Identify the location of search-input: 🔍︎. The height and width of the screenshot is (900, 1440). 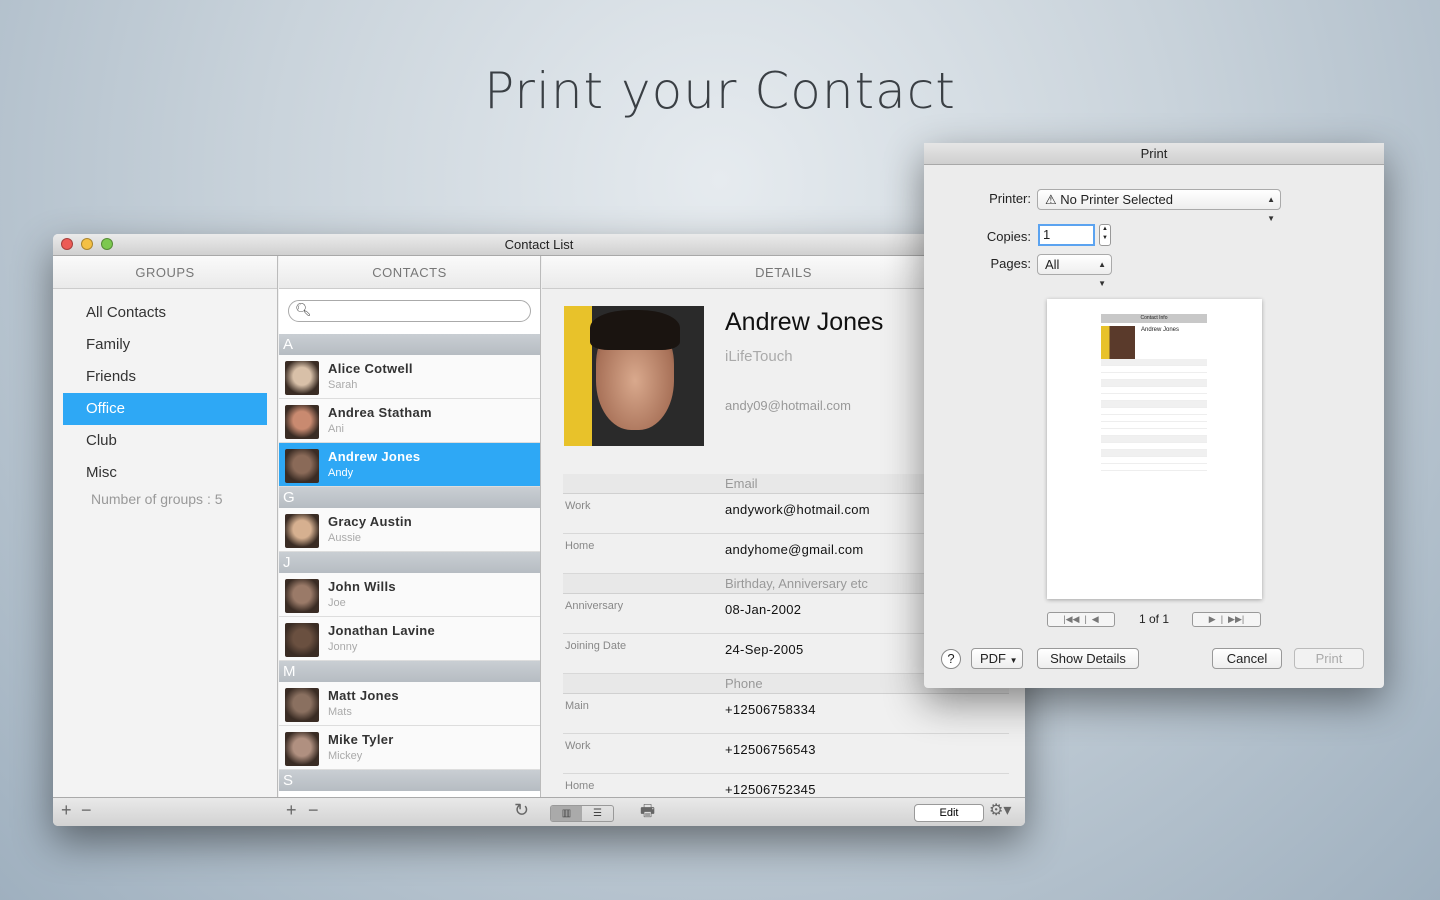
(409, 311).